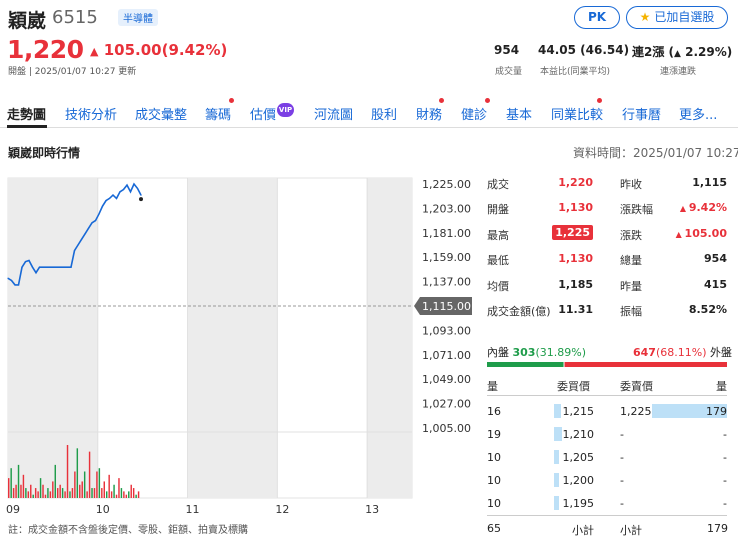  I want to click on bid-qty: 16, so click(494, 411).